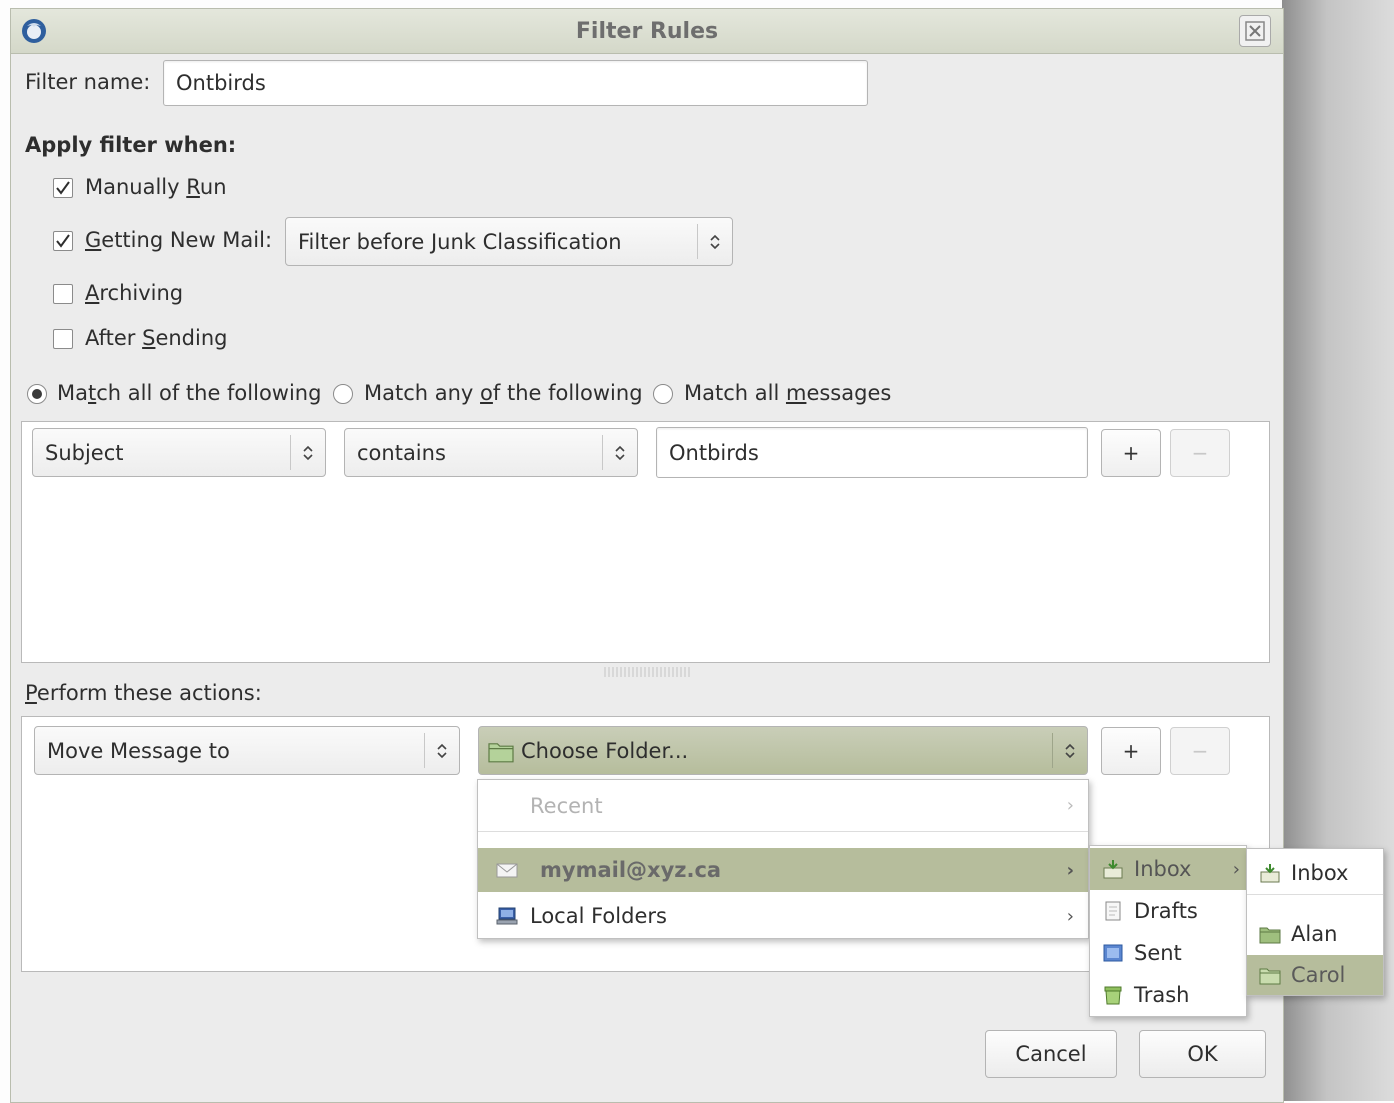  I want to click on junk-classification-select: Filter before Junk Classification, so click(509, 241).